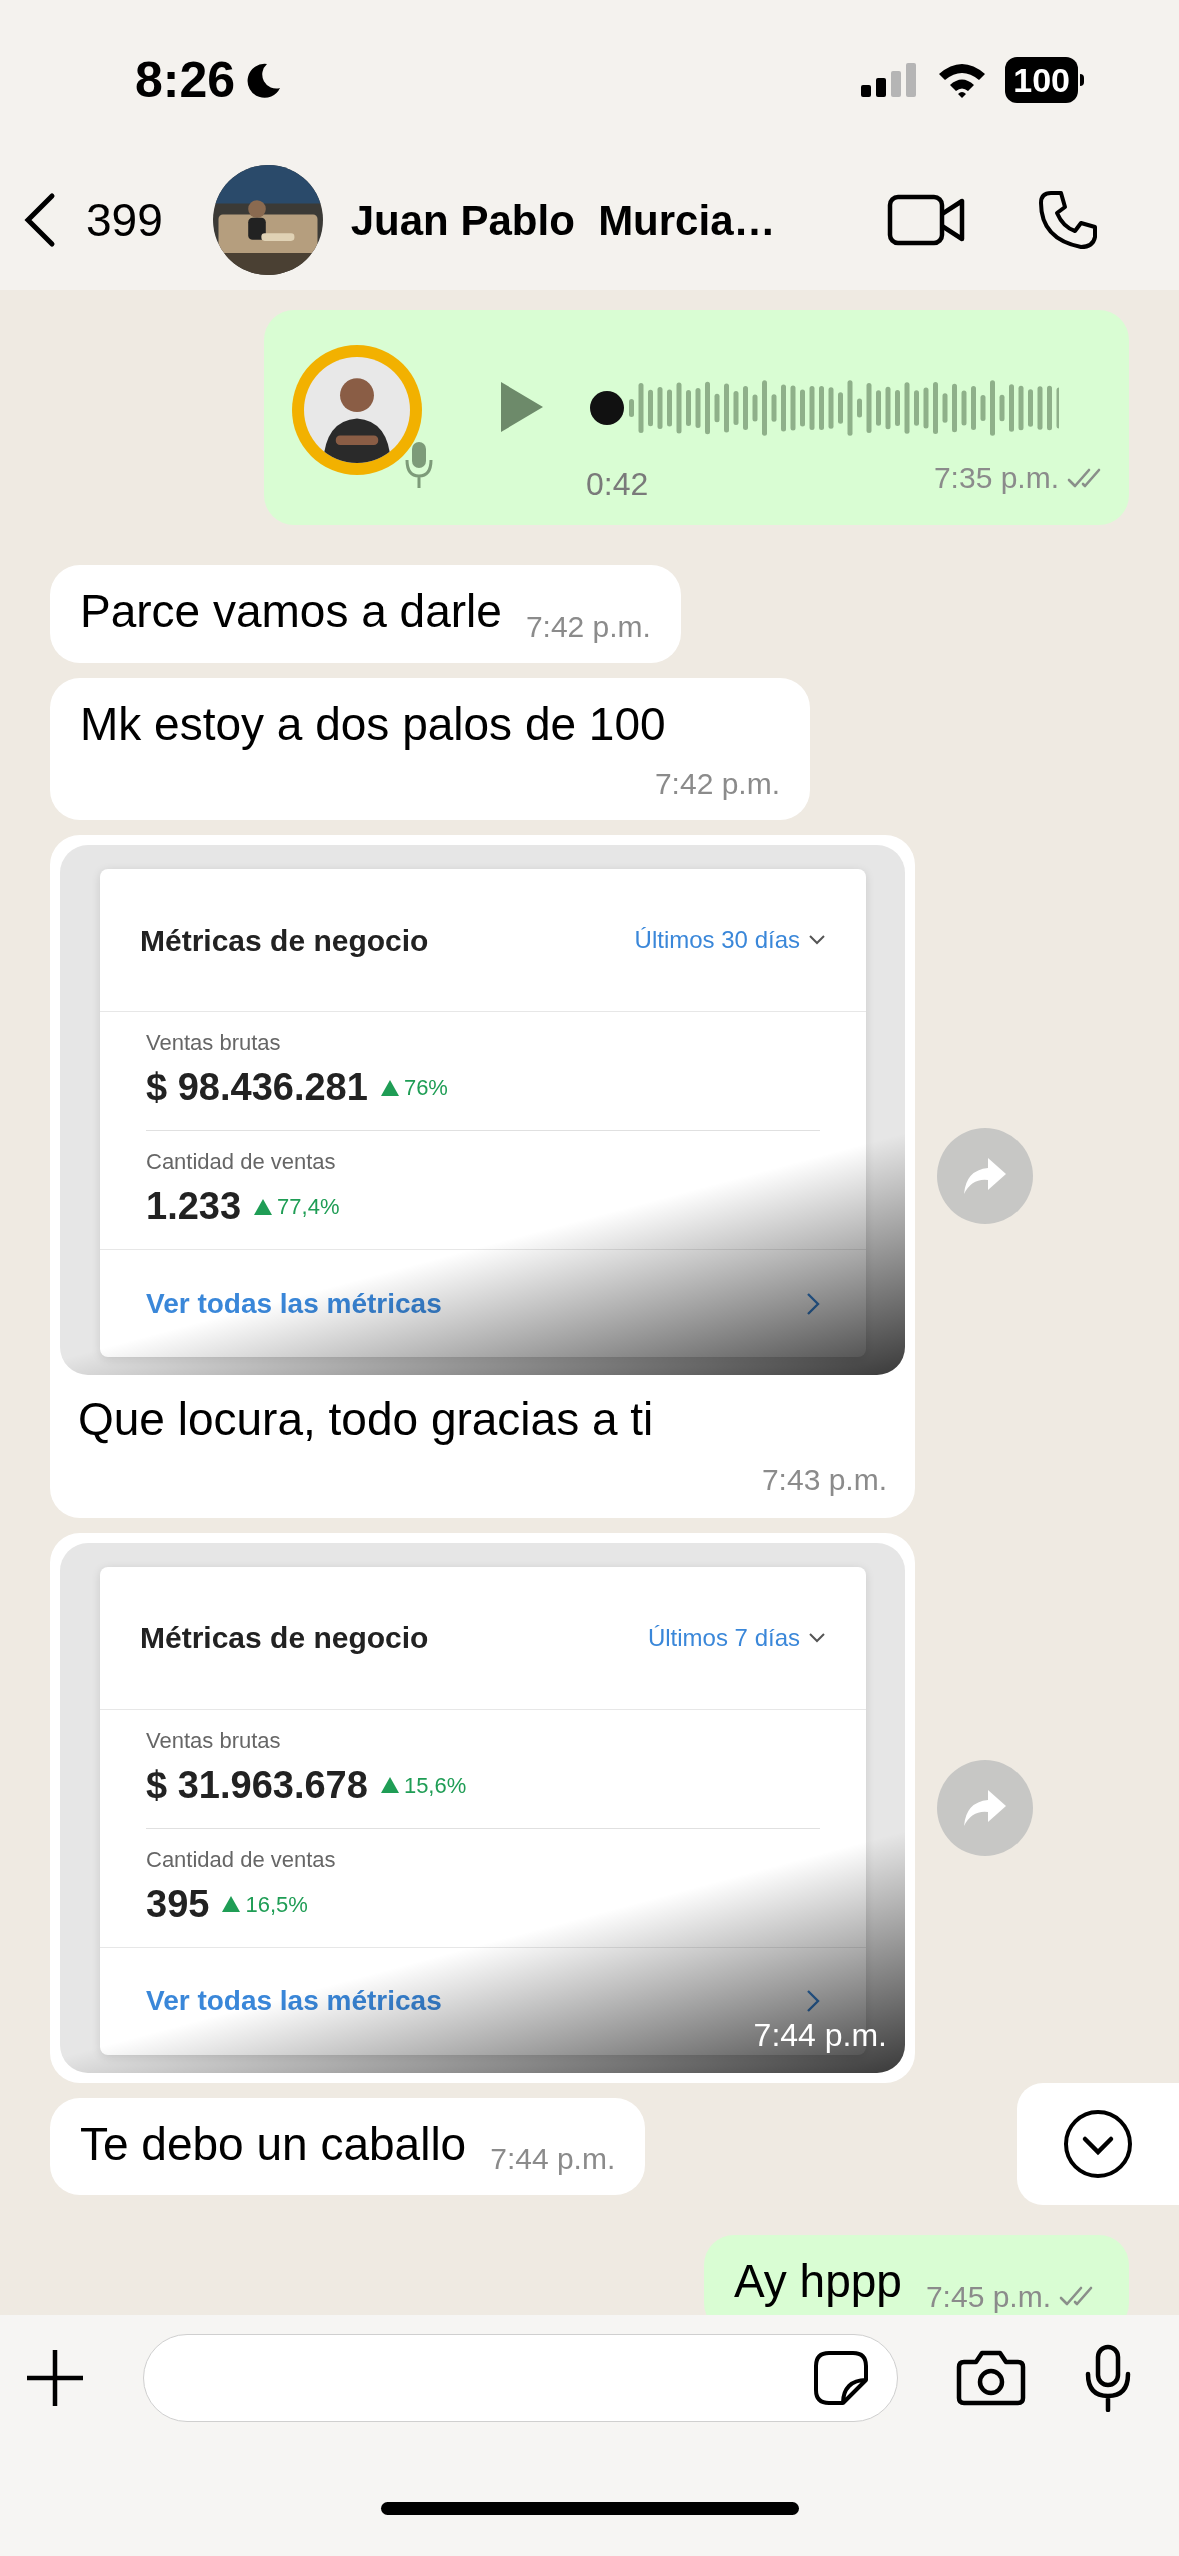  What do you see at coordinates (257, 1087) in the screenshot?
I see `metric-value: $ 98.436.281` at bounding box center [257, 1087].